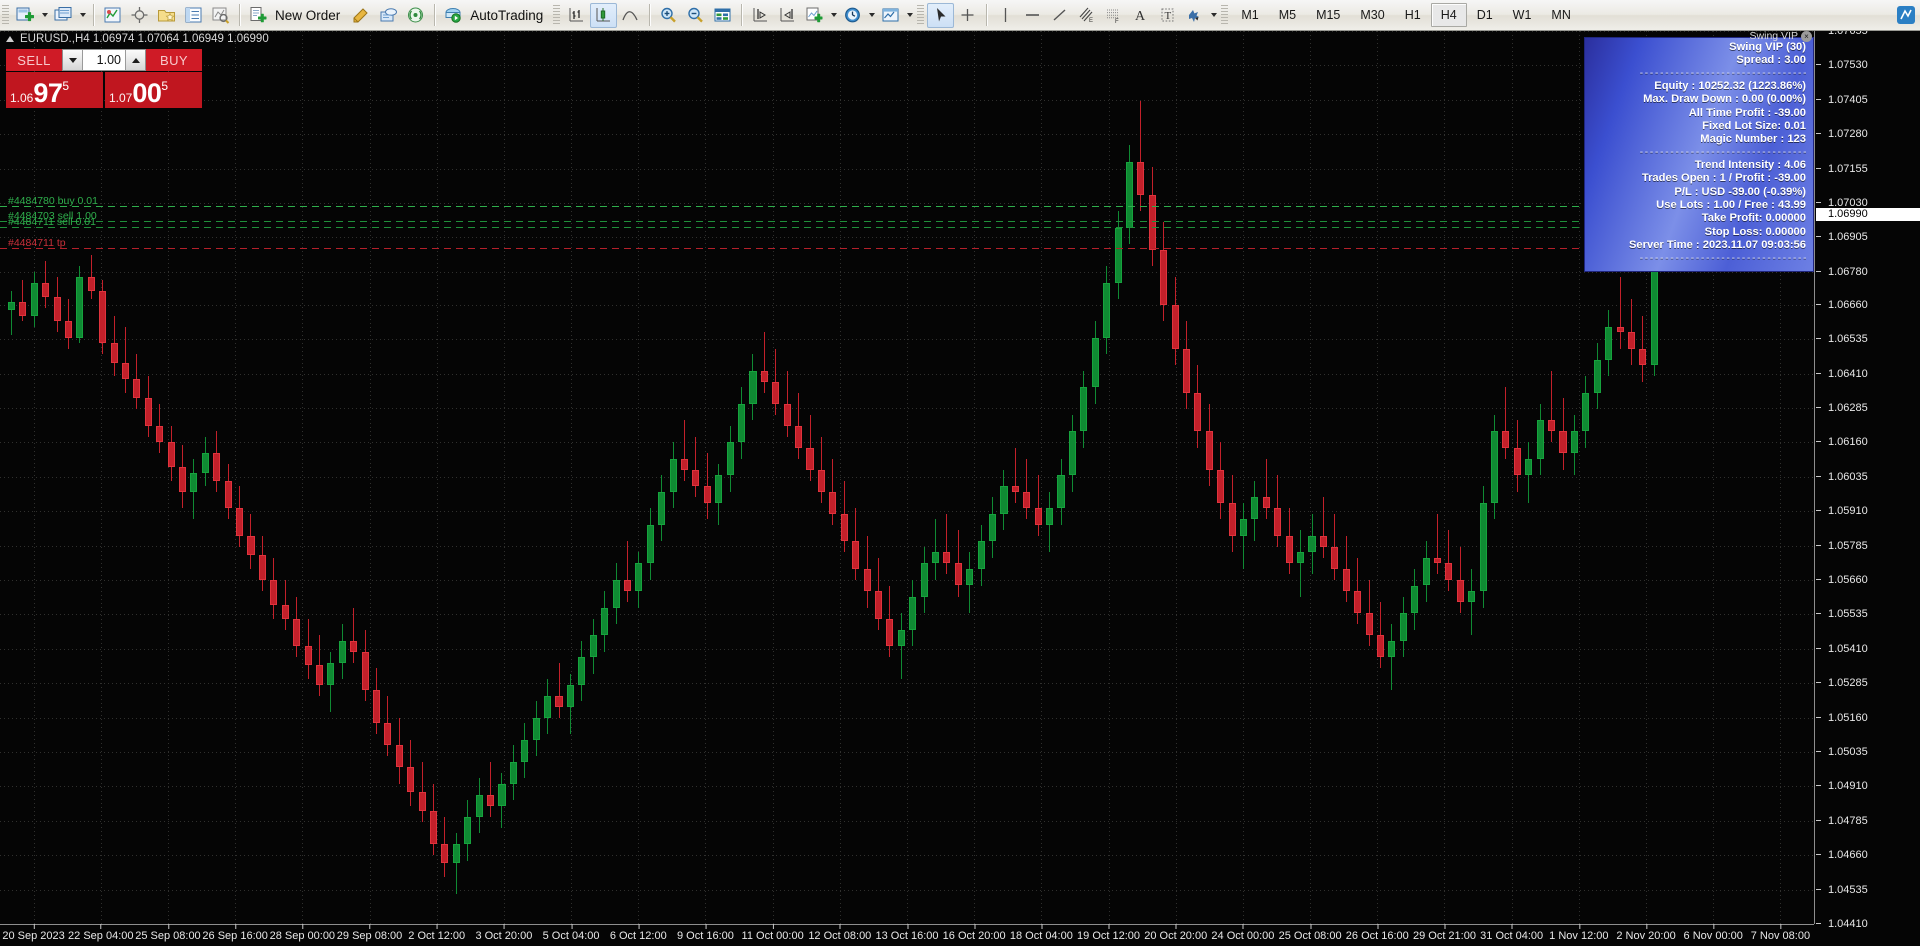  What do you see at coordinates (871, 15) in the screenshot?
I see `period-dropdown-icon` at bounding box center [871, 15].